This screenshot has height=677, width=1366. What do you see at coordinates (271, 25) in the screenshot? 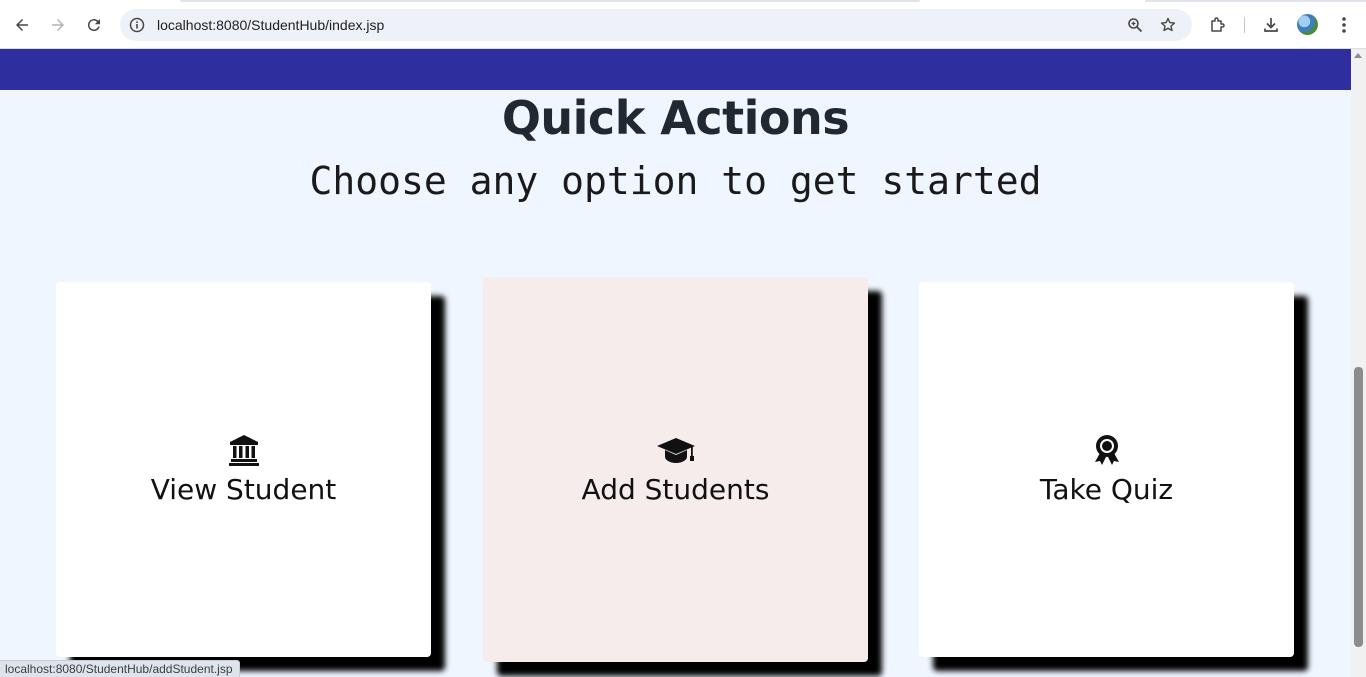
I see `url-text: localhost:8080/StudentHub/index.jsp` at bounding box center [271, 25].